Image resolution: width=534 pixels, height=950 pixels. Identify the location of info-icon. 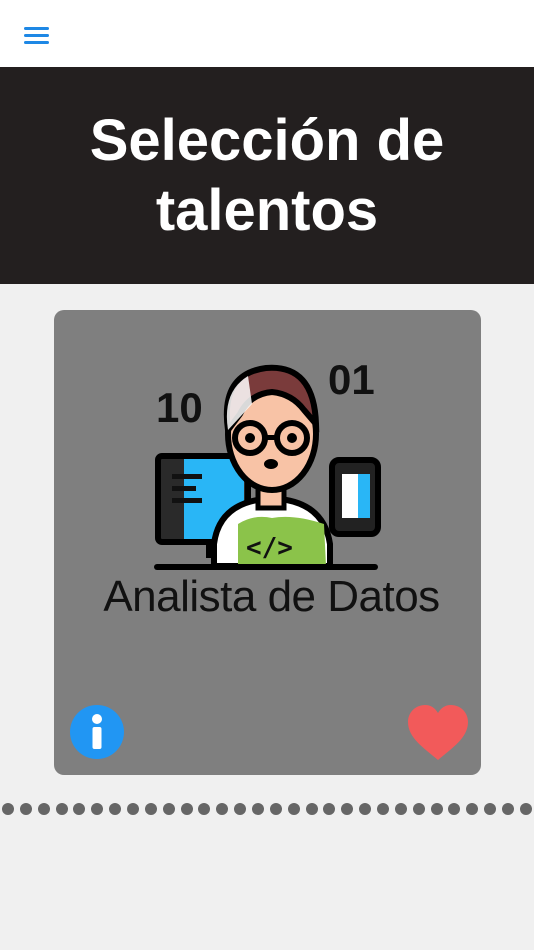
(97, 732).